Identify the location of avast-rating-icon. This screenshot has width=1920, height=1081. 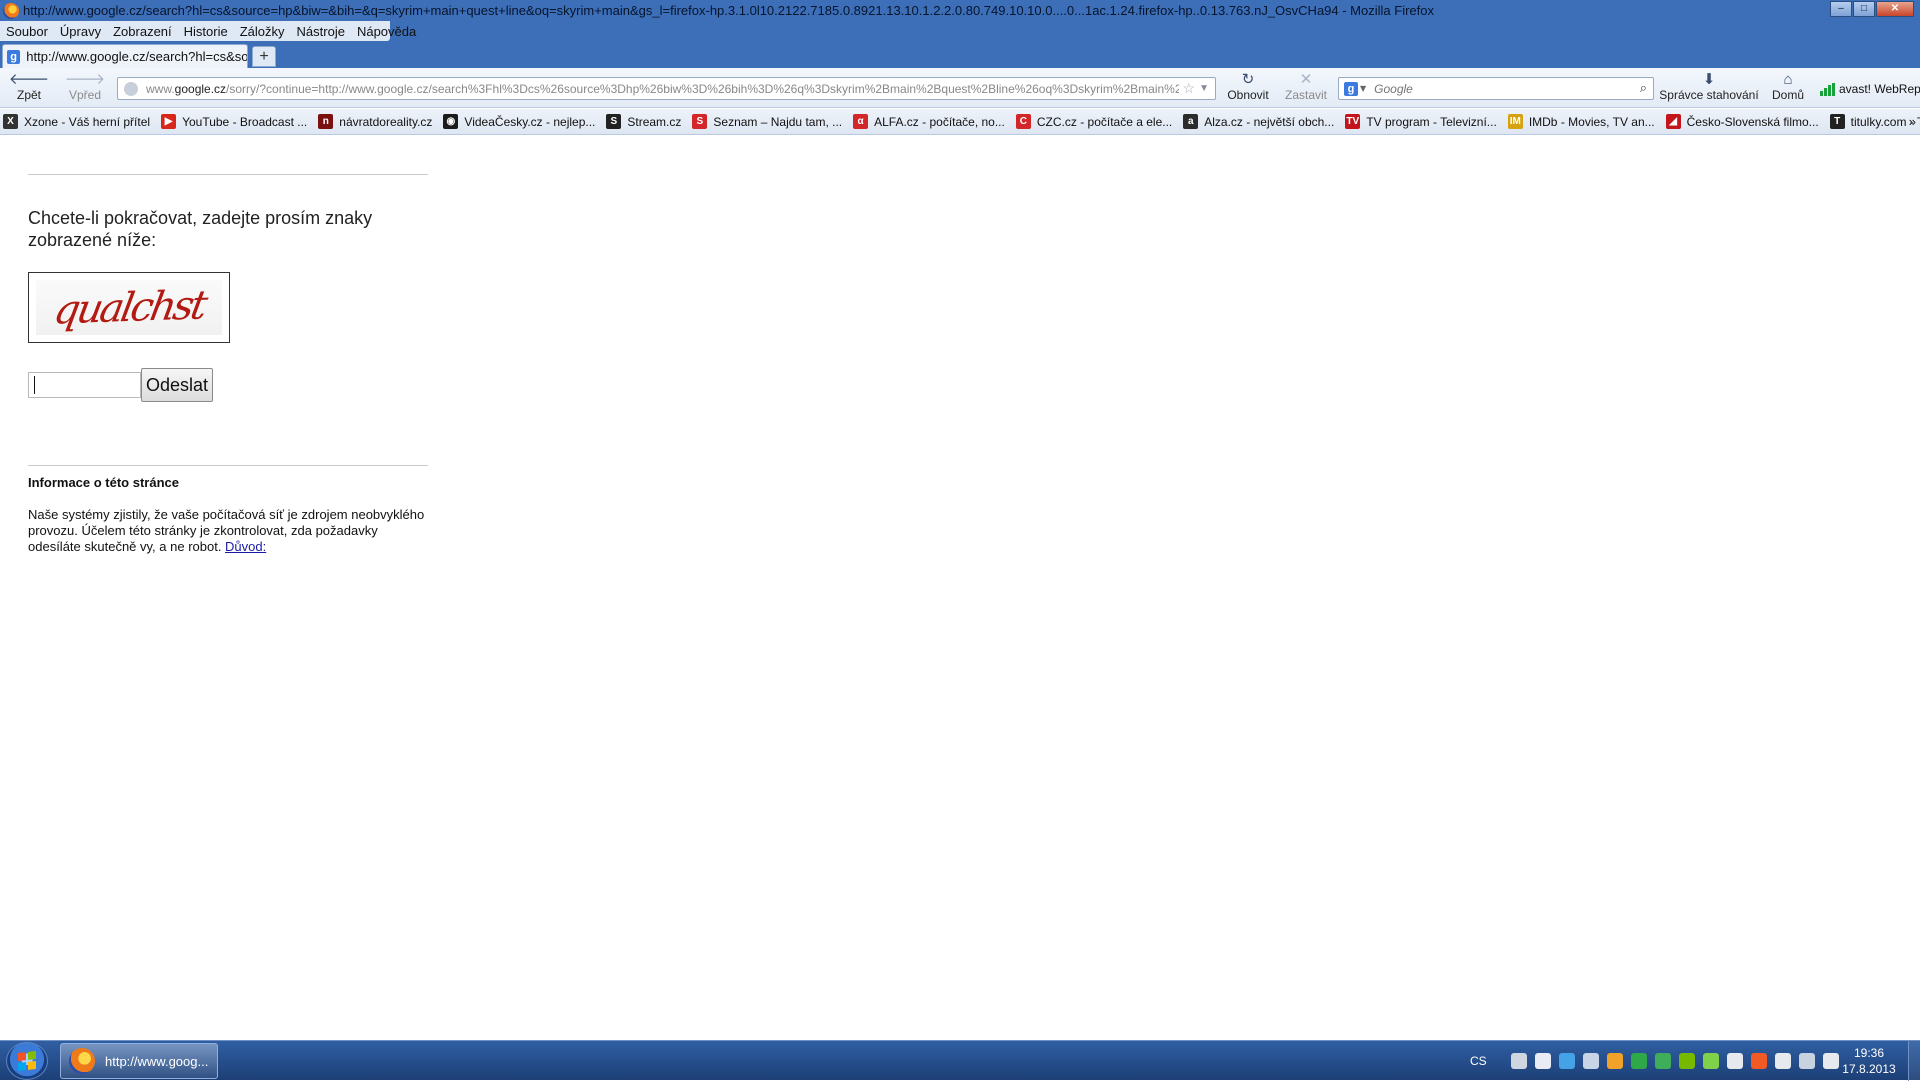
(1827, 89).